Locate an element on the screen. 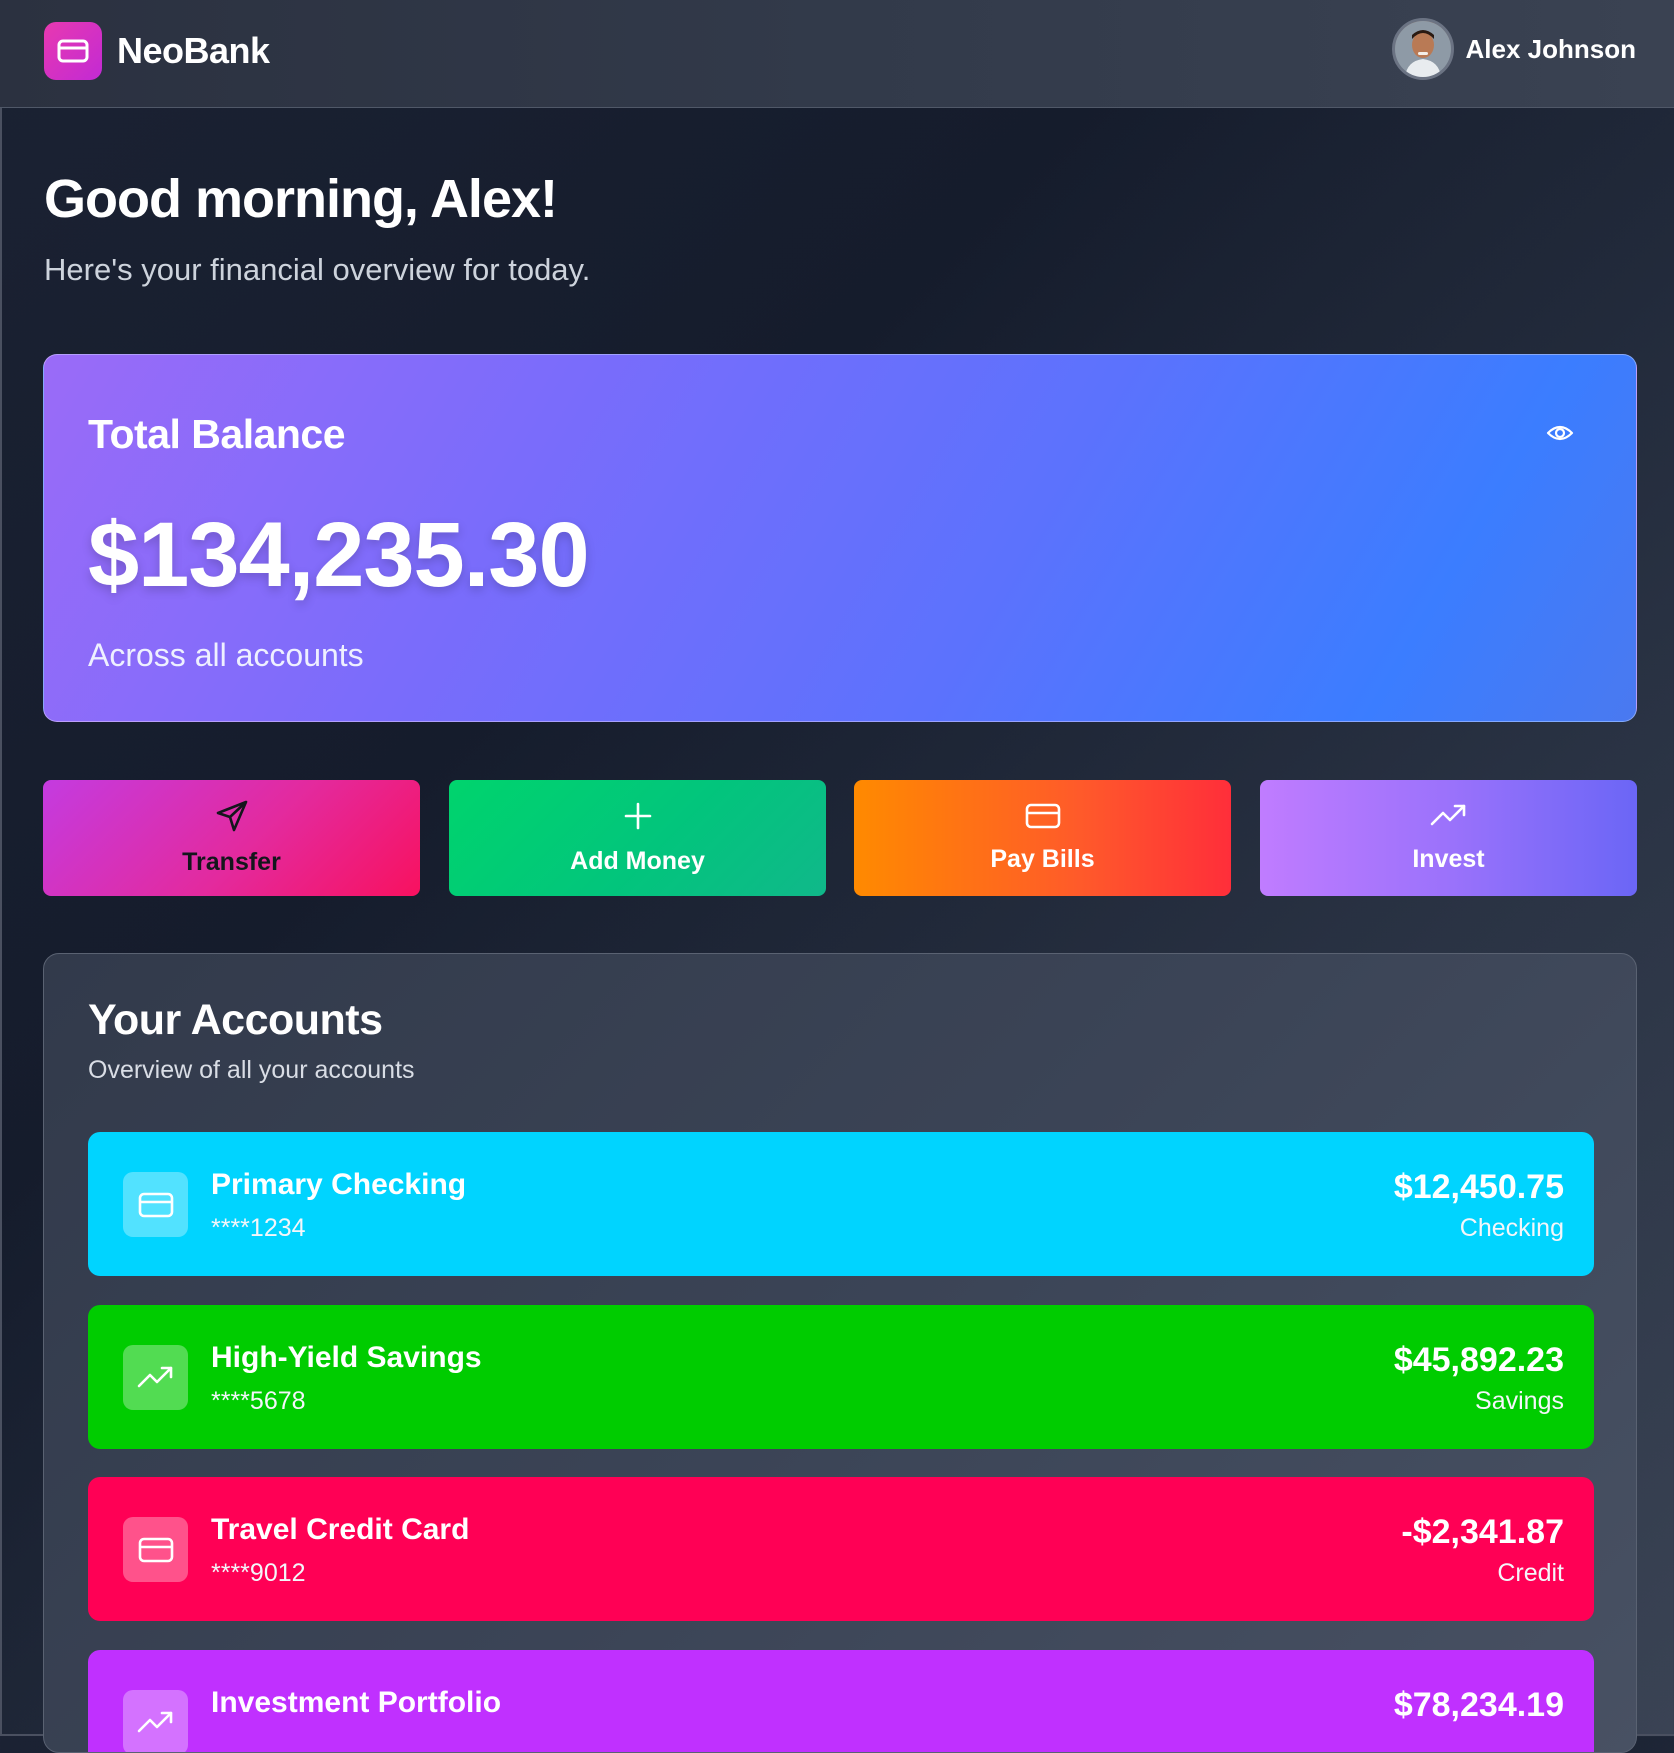  balance-amount: $134,235.30 is located at coordinates (339, 555).